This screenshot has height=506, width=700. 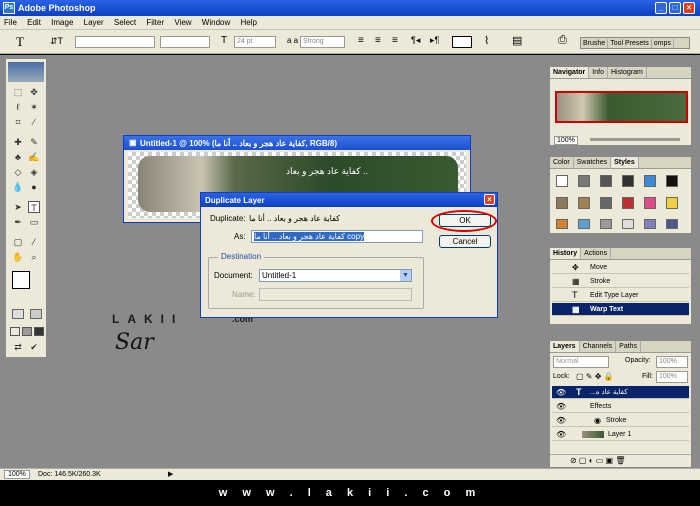 I want to click on tab-info: Info, so click(x=598, y=72).